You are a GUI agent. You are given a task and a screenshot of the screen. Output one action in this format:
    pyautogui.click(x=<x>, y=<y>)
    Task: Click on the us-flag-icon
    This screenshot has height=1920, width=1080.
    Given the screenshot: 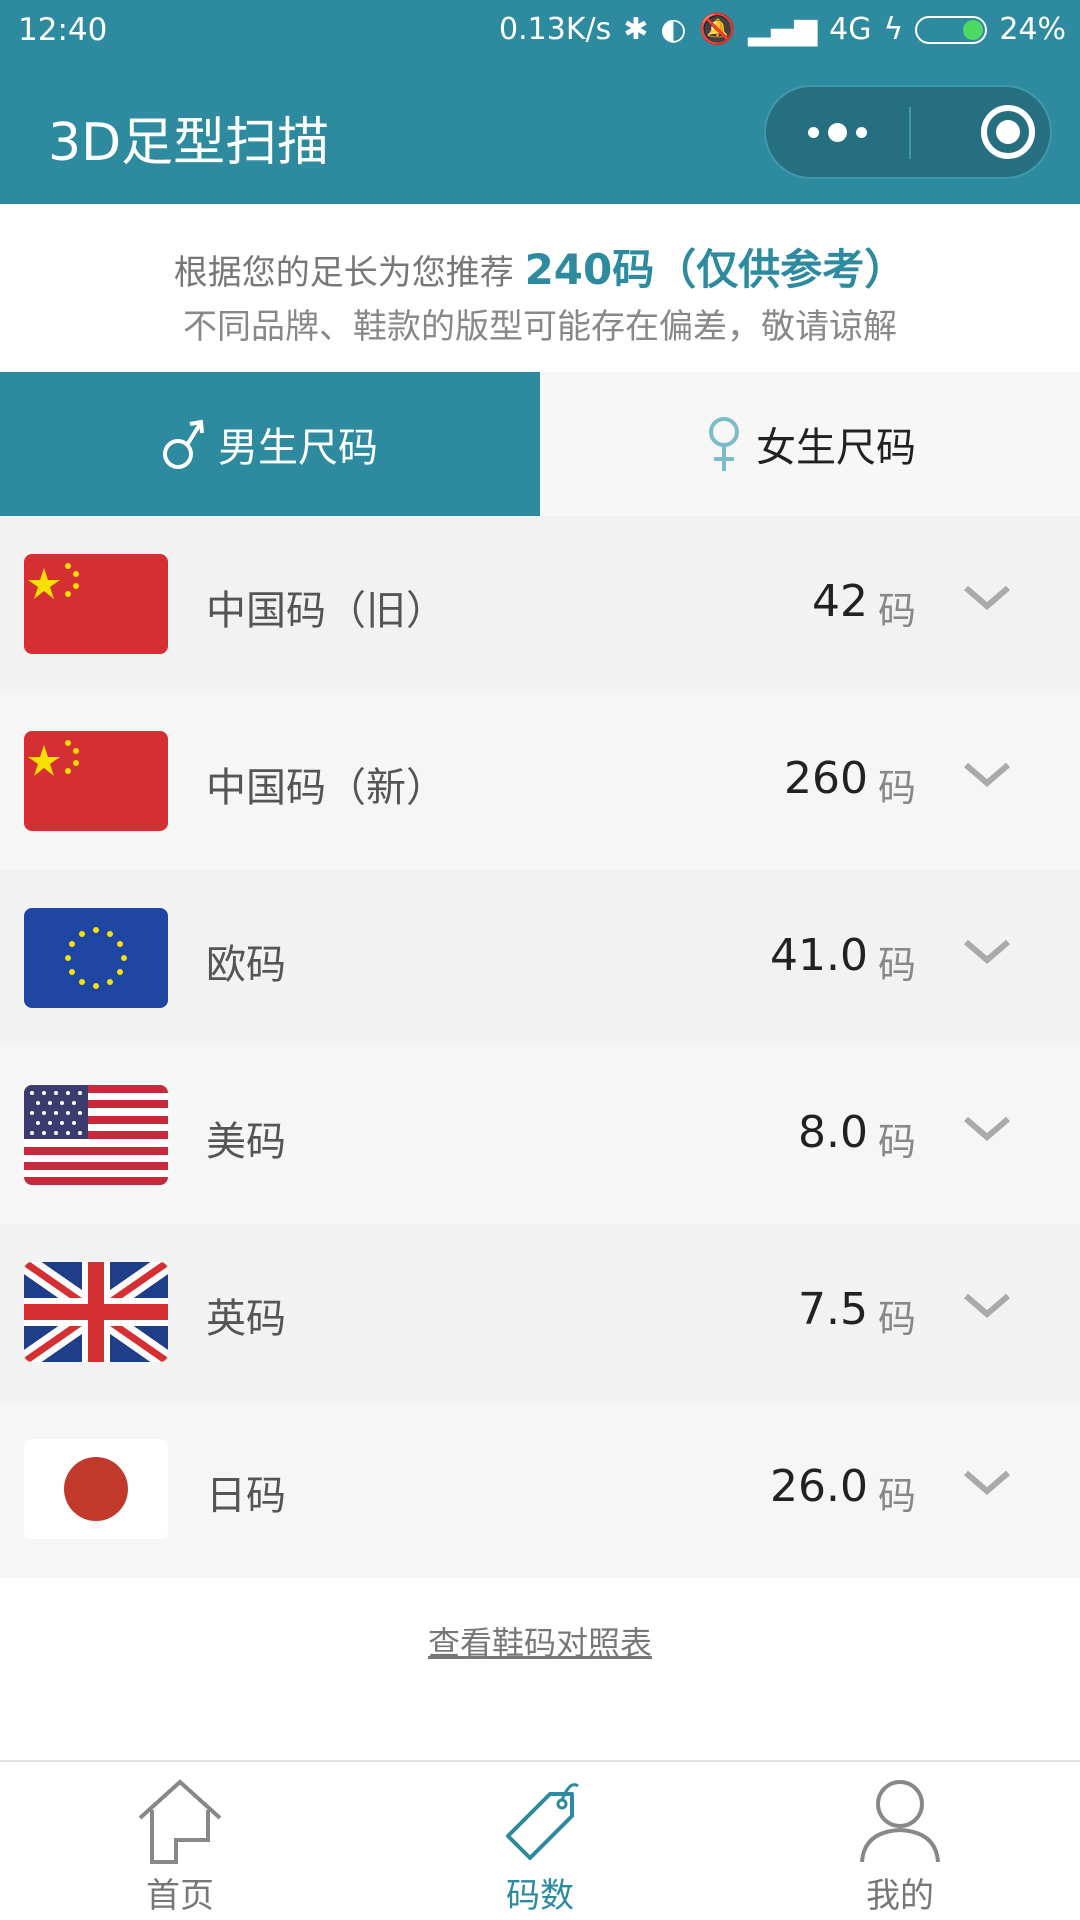 What is the action you would take?
    pyautogui.click(x=96, y=1135)
    